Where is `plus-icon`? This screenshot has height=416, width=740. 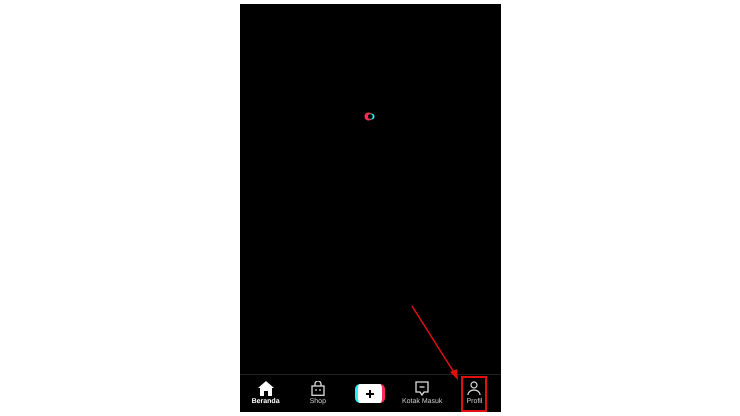 plus-icon is located at coordinates (370, 393).